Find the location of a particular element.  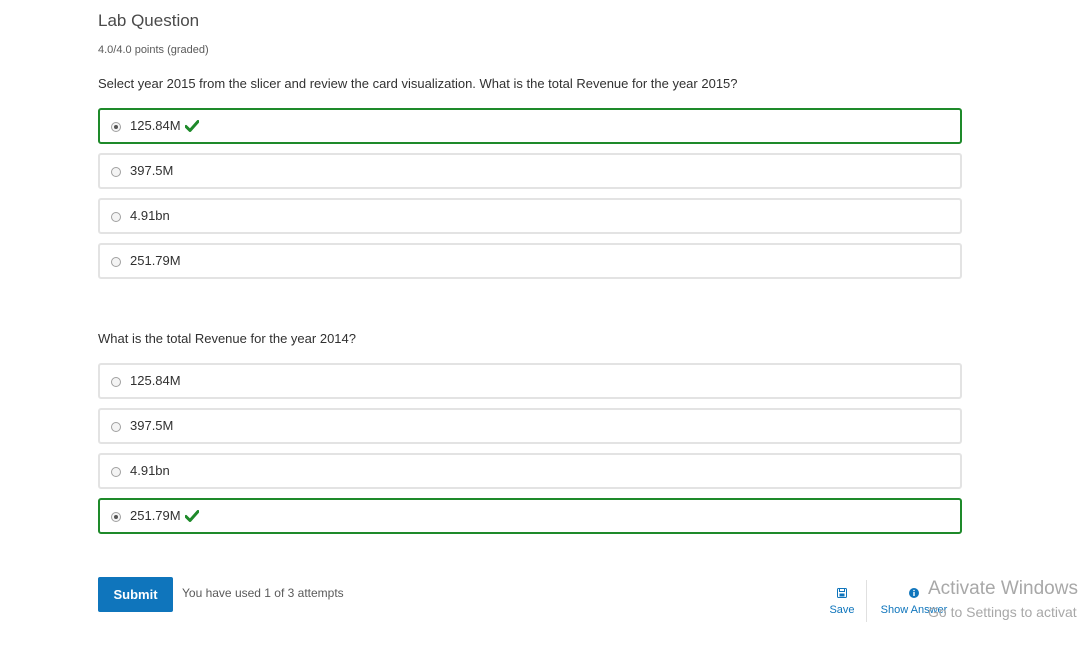

q1-option-2: 397.5M is located at coordinates (530, 171).